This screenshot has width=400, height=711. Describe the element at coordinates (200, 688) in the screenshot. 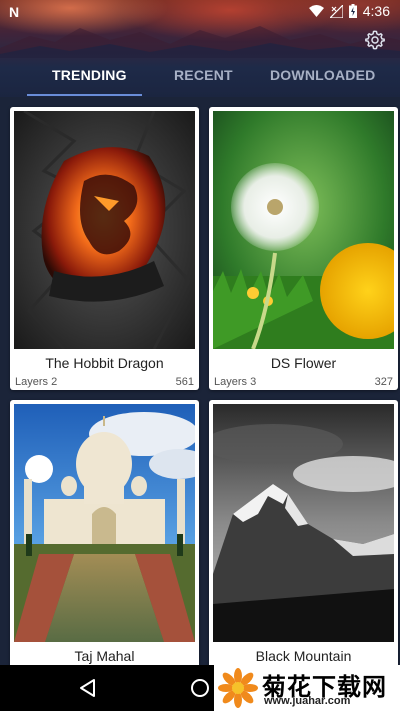

I see `home-circle-icon` at that location.